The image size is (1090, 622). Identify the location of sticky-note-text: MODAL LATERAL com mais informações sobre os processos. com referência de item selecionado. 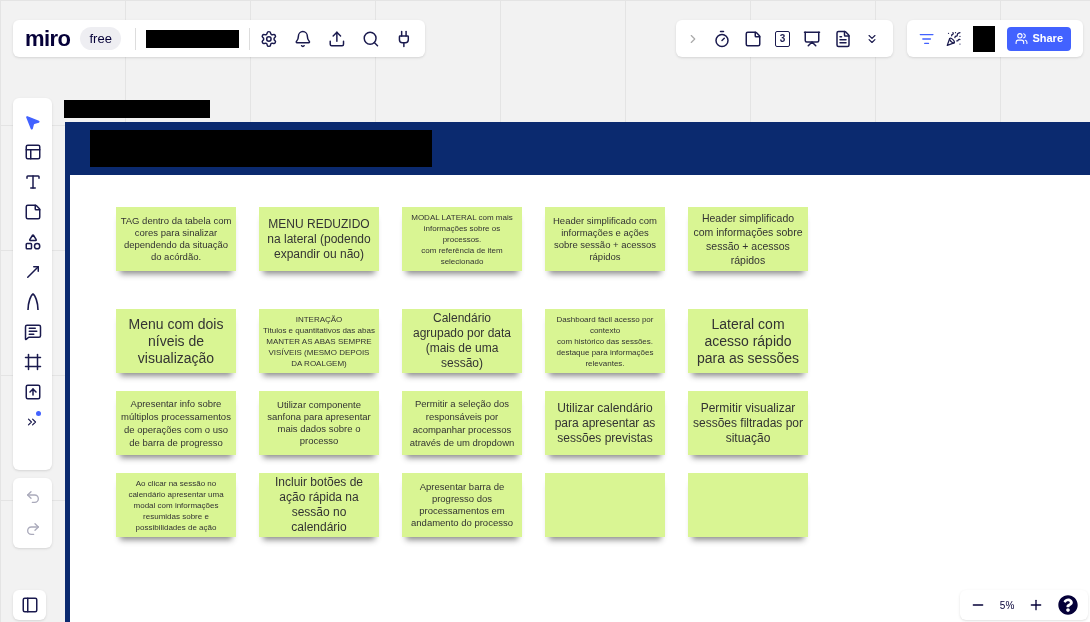
(462, 239).